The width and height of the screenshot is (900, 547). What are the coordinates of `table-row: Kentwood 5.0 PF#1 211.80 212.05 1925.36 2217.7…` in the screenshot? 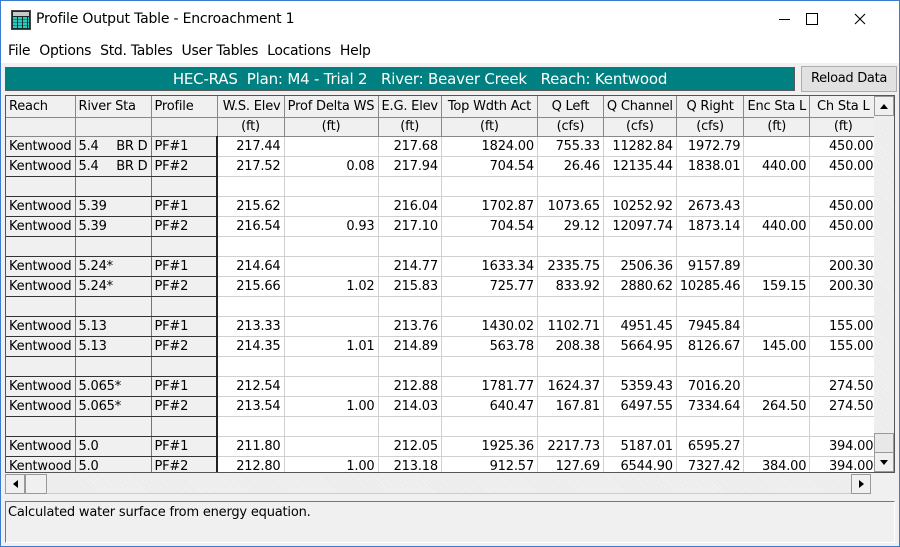 It's located at (442, 446).